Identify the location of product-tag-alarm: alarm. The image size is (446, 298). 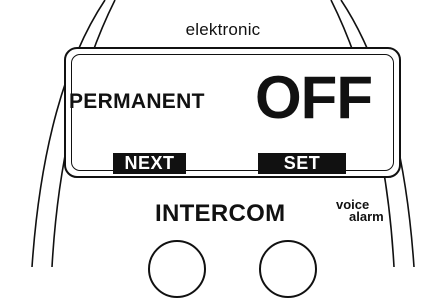
(366, 216).